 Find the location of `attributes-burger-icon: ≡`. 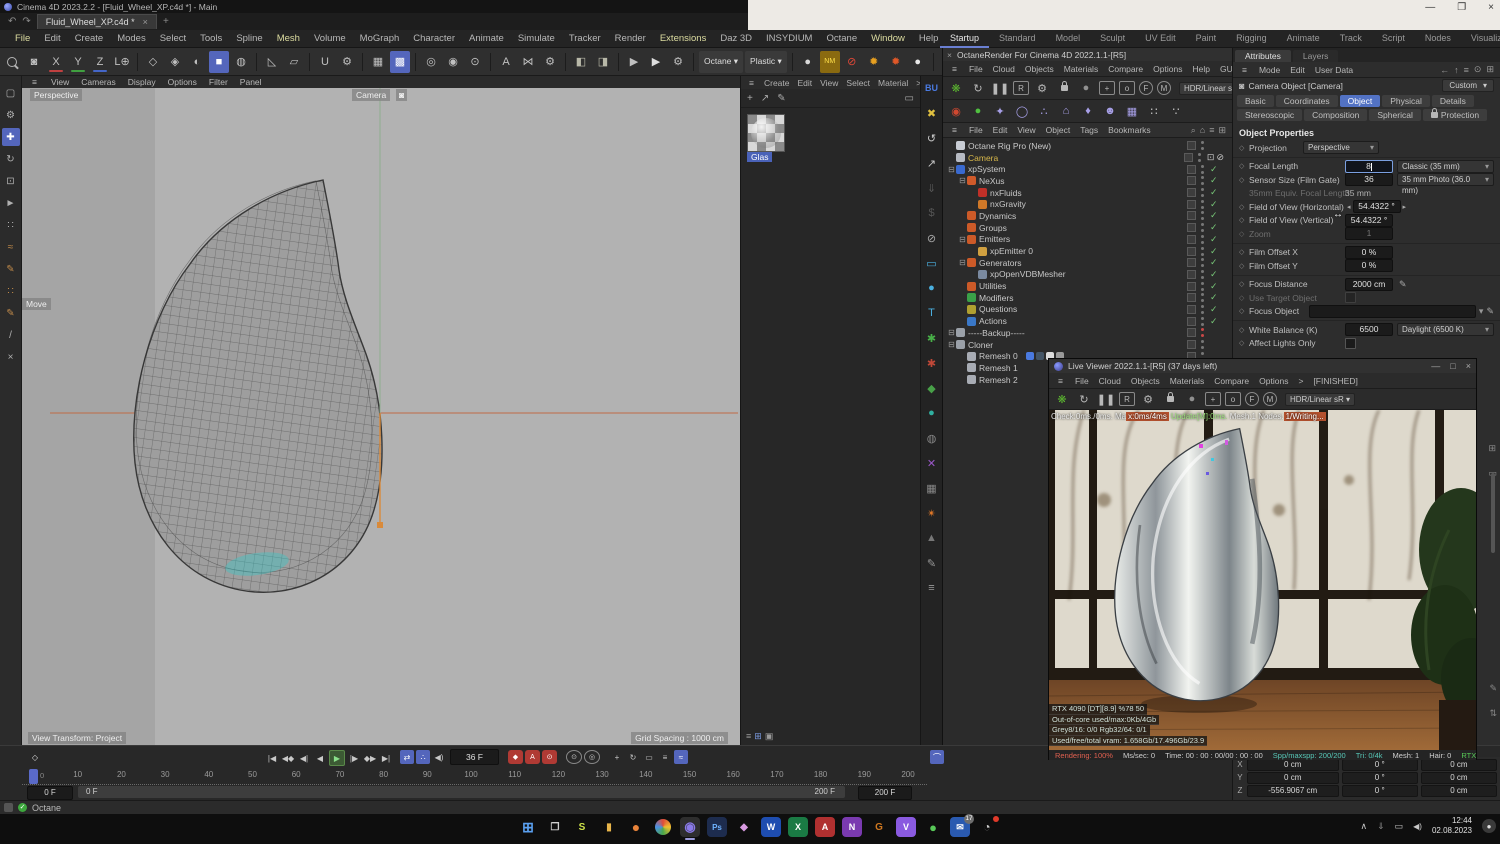

attributes-burger-icon: ≡ is located at coordinates (1244, 70).